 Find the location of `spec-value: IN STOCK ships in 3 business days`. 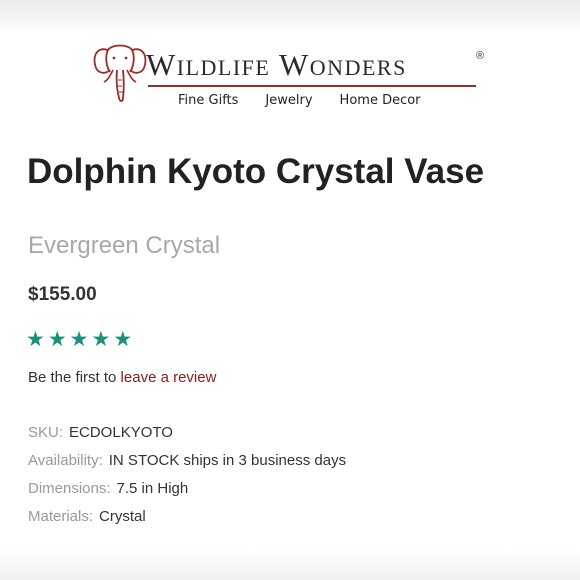

spec-value: IN STOCK ships in 3 business days is located at coordinates (227, 460).